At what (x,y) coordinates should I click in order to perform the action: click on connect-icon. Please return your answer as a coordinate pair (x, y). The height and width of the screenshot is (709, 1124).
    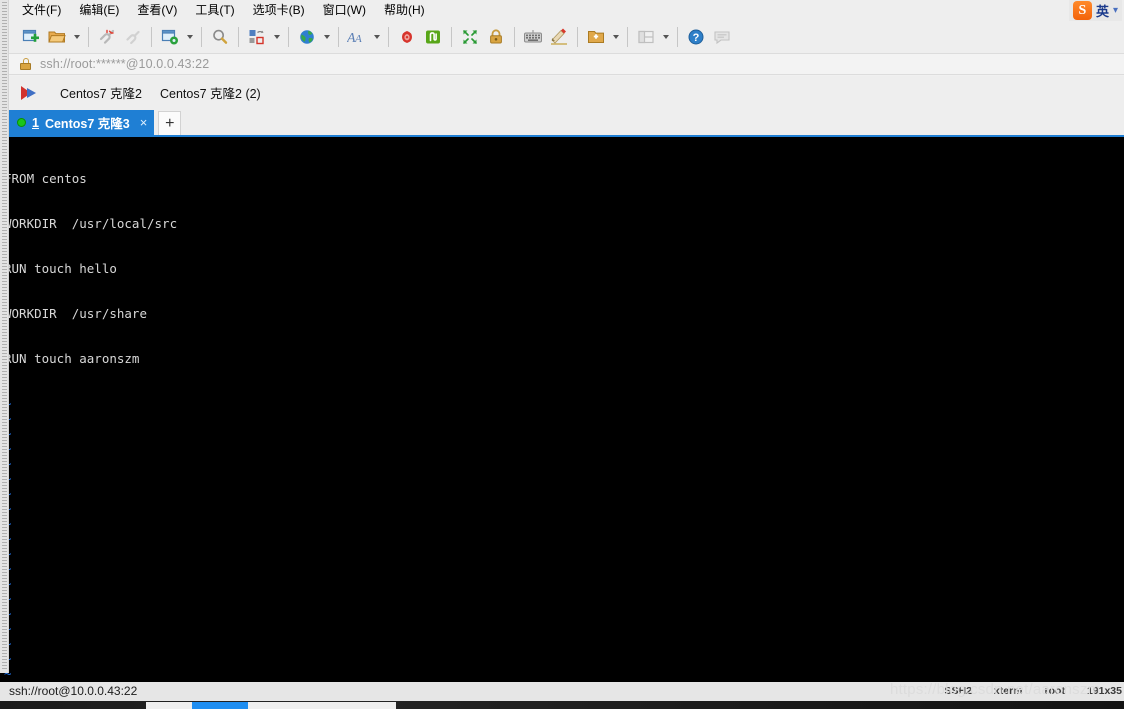
    Looking at the image, I should click on (107, 37).